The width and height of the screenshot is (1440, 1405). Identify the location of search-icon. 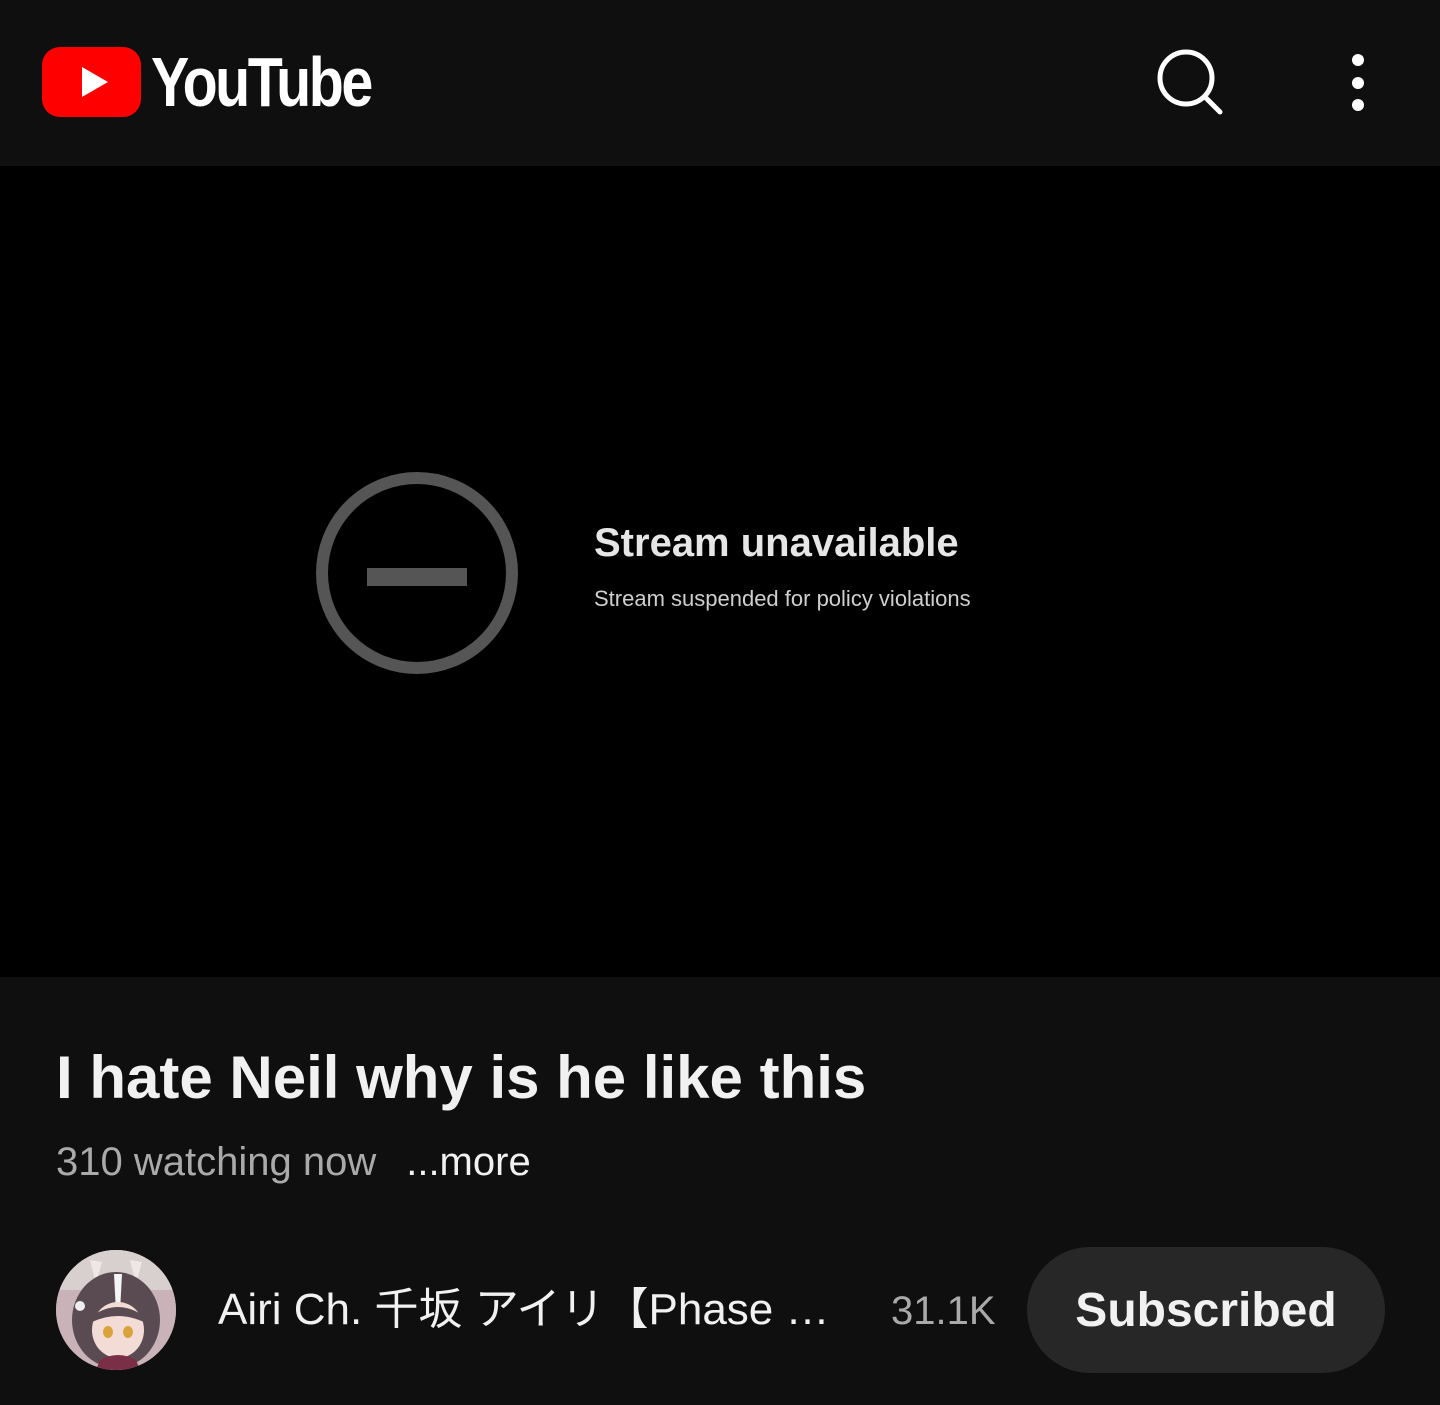
(1190, 82).